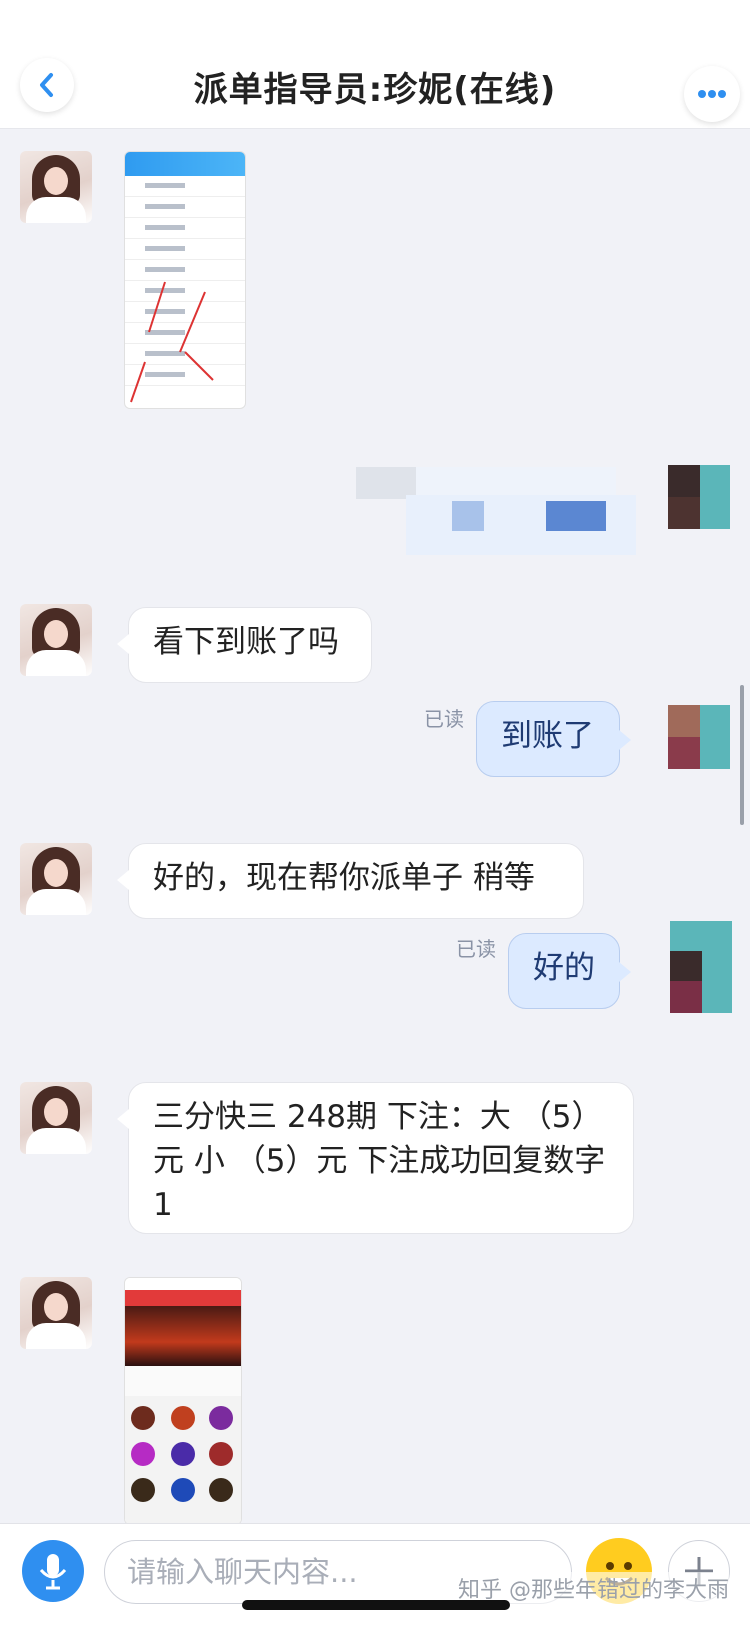  What do you see at coordinates (350, 881) in the screenshot?
I see `incoming-message: 好的，现在帮你派单子 稍等` at bounding box center [350, 881].